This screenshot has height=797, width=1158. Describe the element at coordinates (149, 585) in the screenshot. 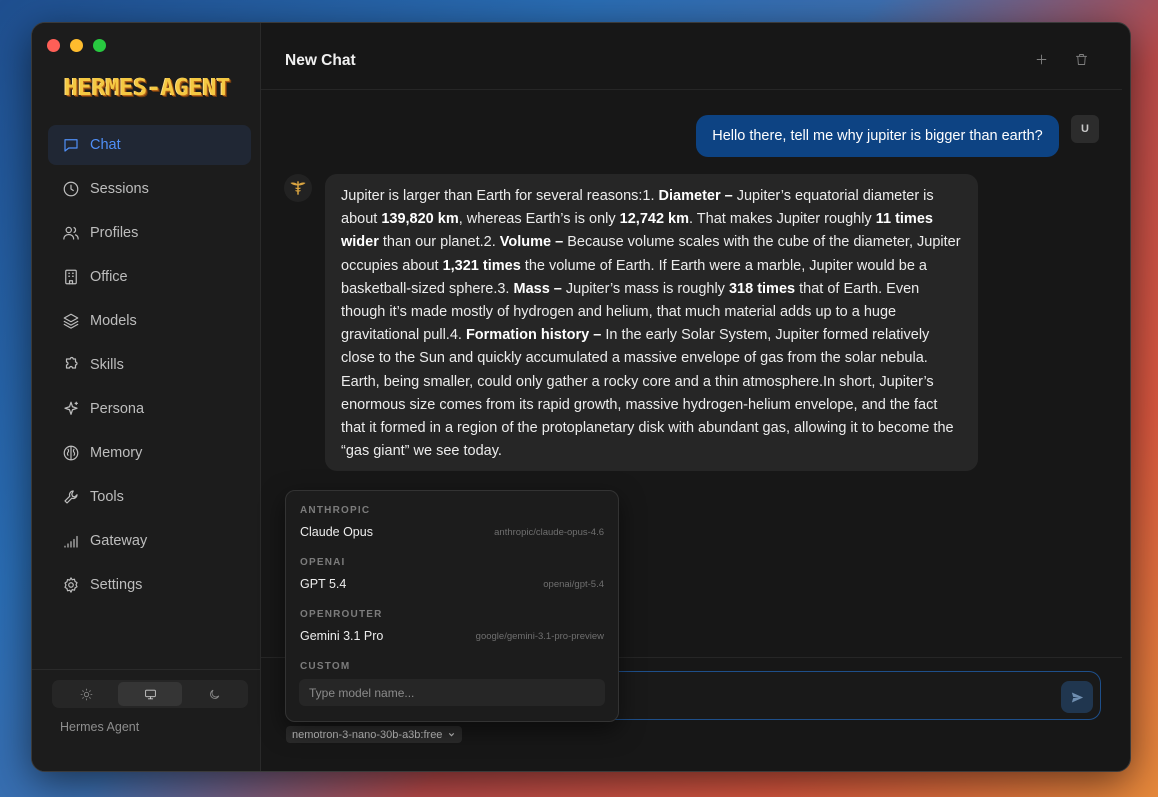

I see `sidebar-item-settings: Settings` at that location.